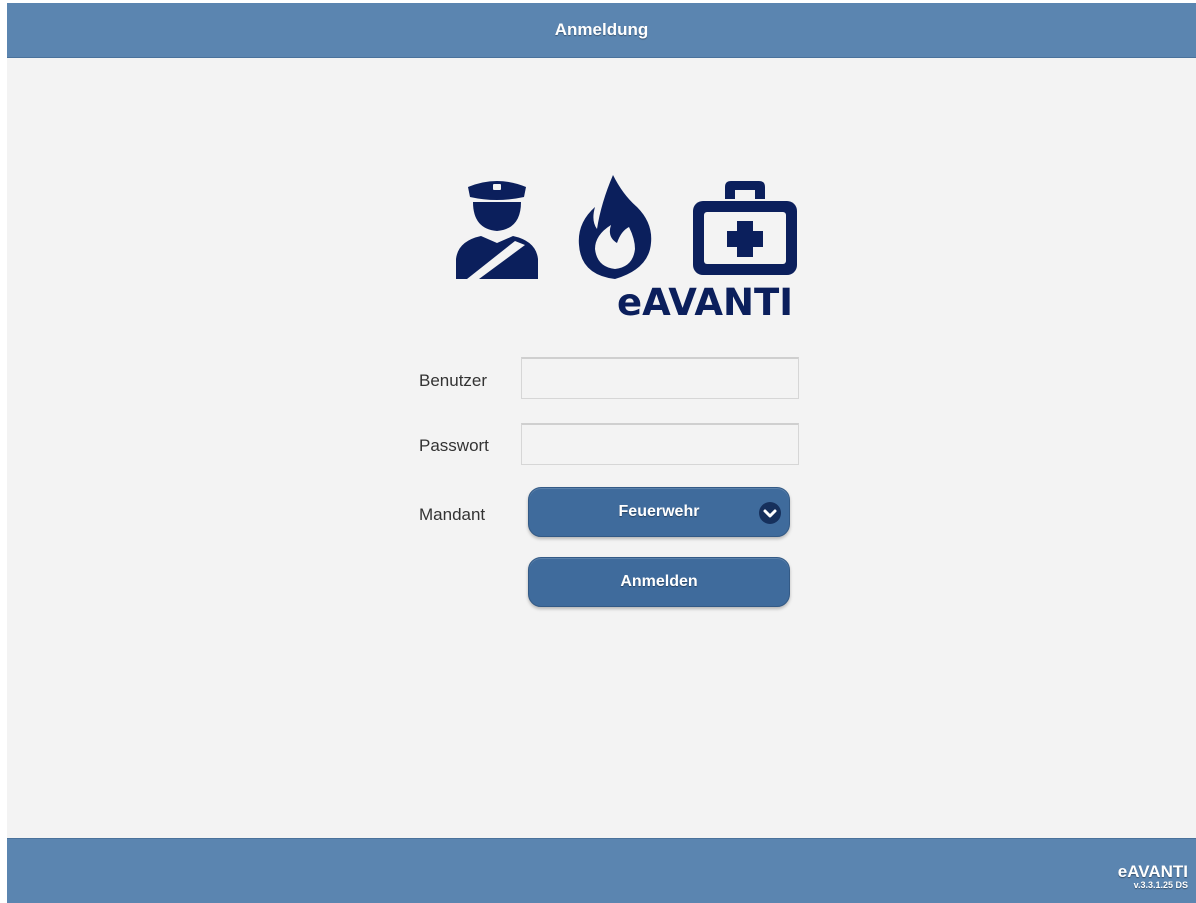  What do you see at coordinates (497, 230) in the screenshot?
I see `police-officer-icon` at bounding box center [497, 230].